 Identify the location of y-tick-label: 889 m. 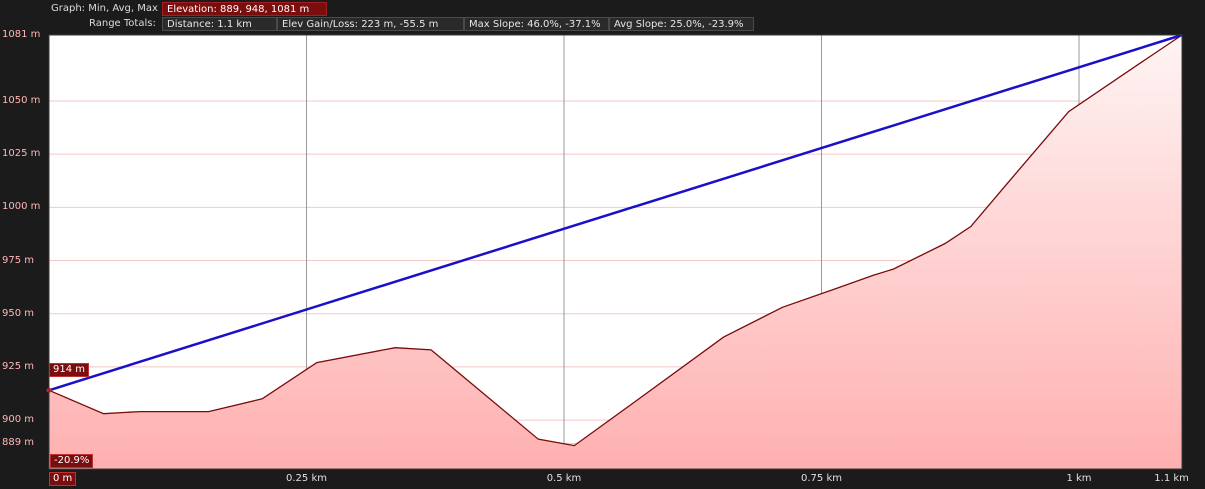
(18, 443).